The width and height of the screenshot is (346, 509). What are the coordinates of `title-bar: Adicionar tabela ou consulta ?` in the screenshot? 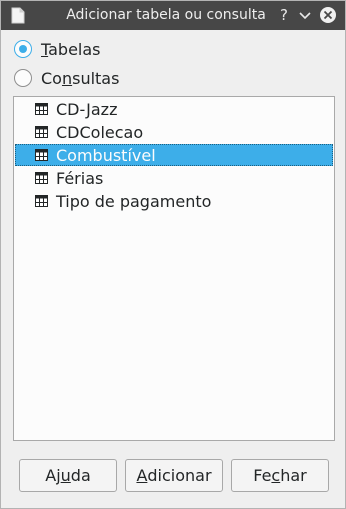 It's located at (173, 15).